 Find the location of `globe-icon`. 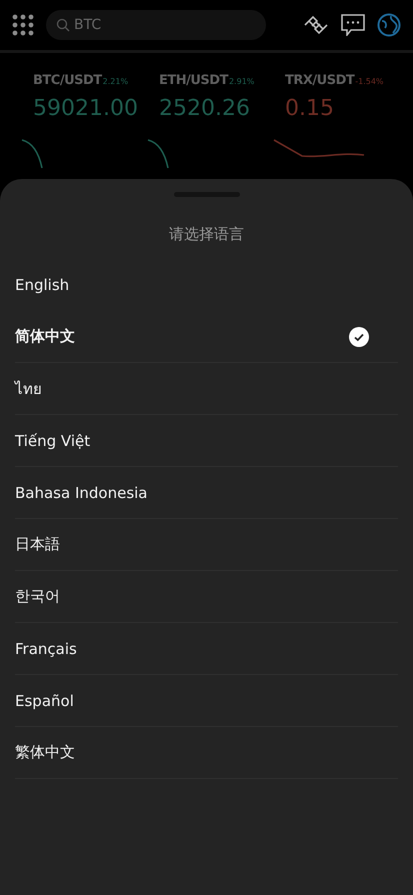

globe-icon is located at coordinates (389, 25).